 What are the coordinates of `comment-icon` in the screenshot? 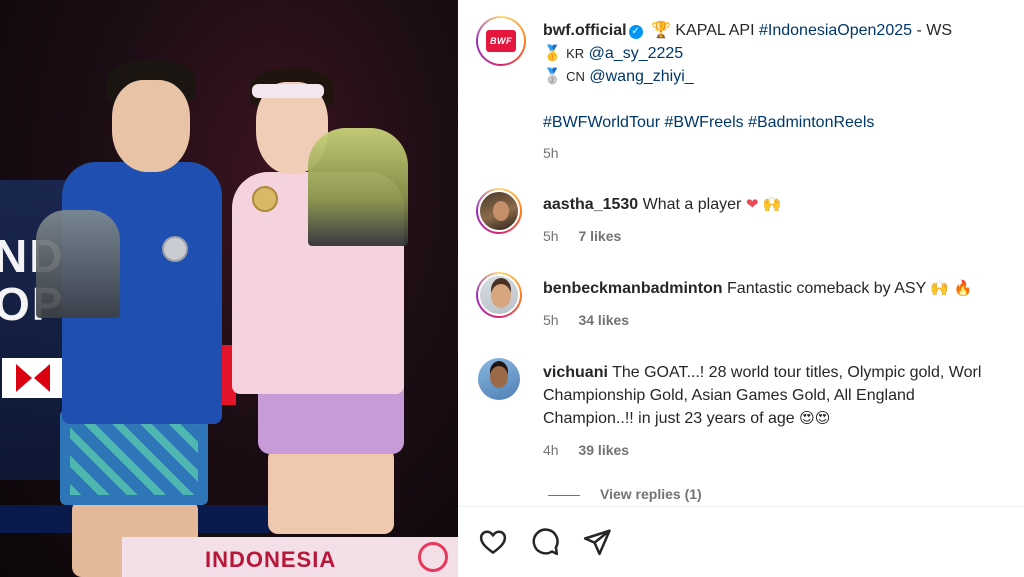 It's located at (545, 542).